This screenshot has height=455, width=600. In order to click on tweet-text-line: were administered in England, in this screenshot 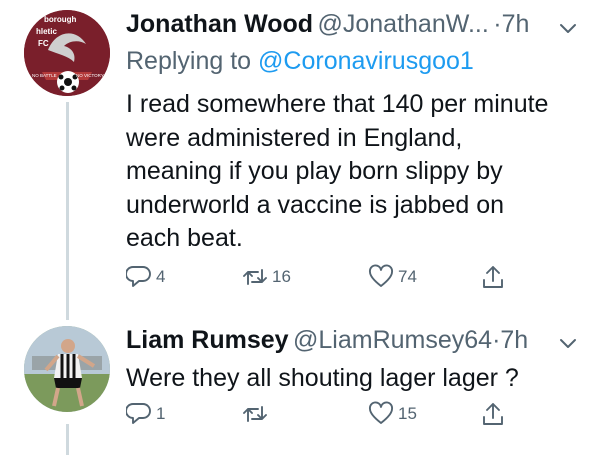, I will do `click(294, 137)`.